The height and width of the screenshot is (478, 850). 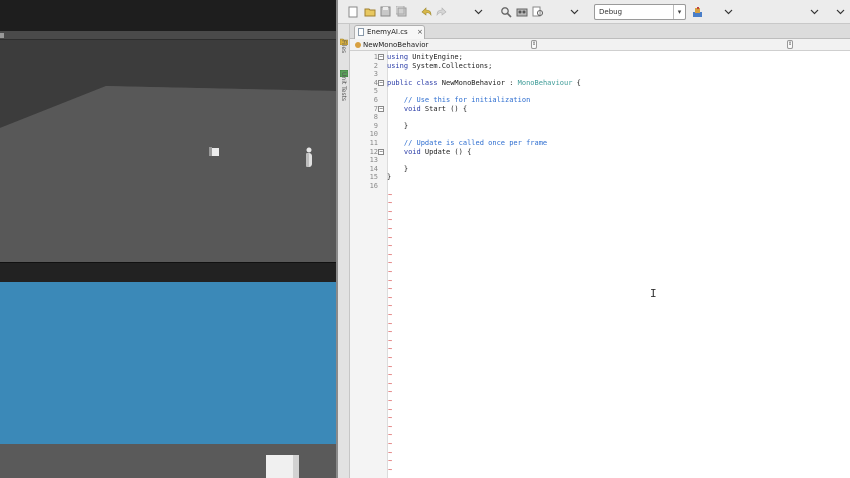 I want to click on class-selector: NewMonoBehavior, so click(x=439, y=45).